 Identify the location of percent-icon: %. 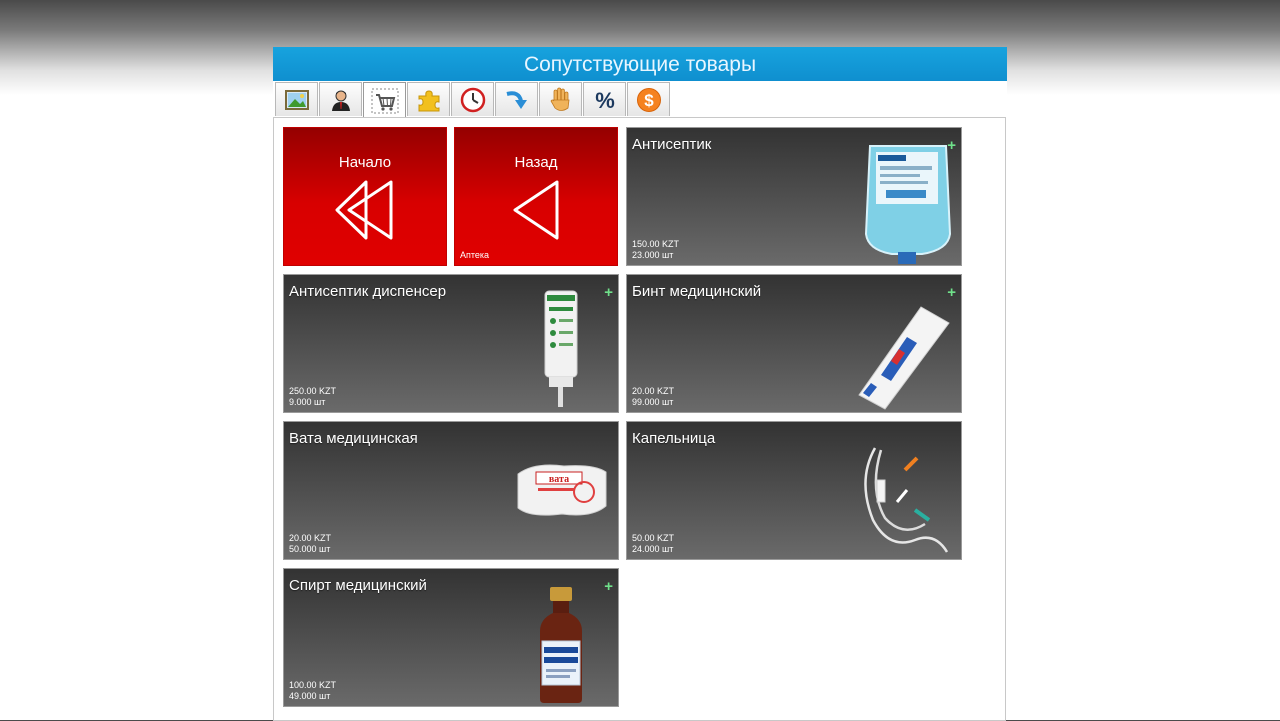
(605, 100).